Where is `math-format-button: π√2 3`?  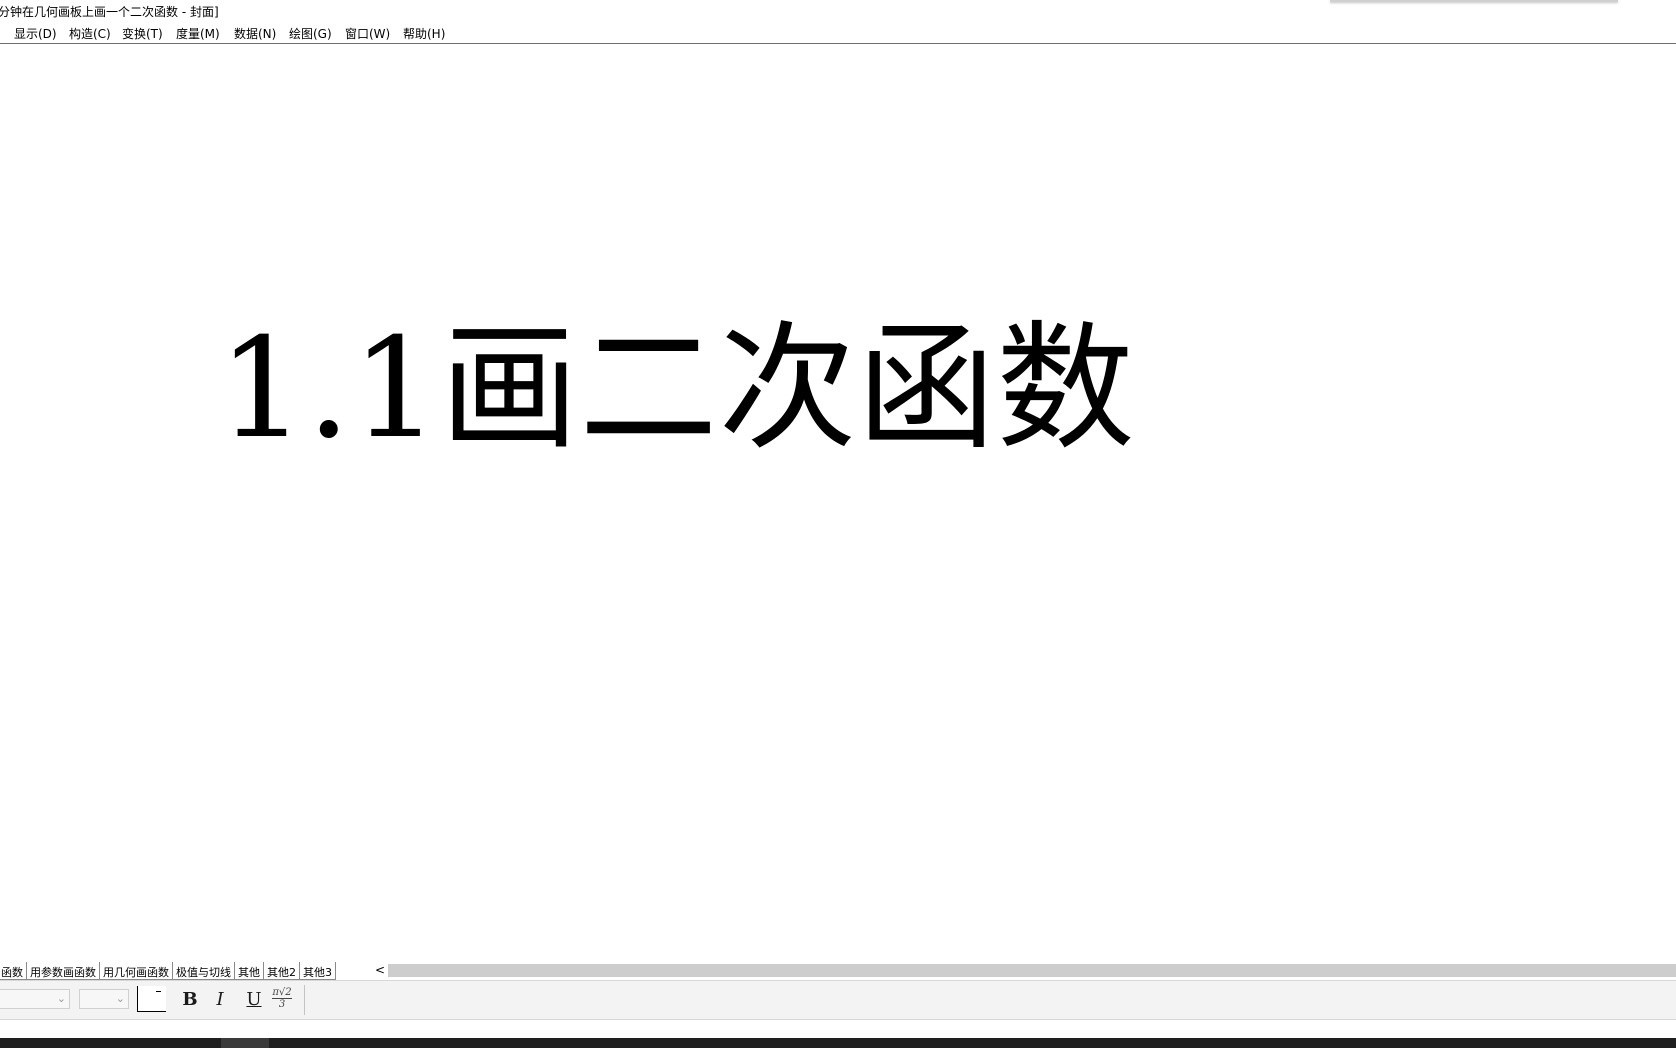 math-format-button: π√2 3 is located at coordinates (282, 1000).